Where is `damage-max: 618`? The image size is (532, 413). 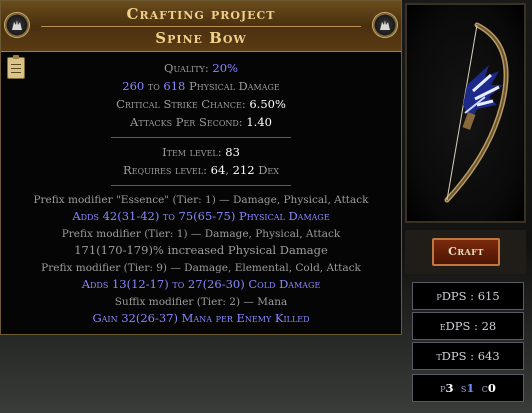 damage-max: 618 is located at coordinates (174, 86).